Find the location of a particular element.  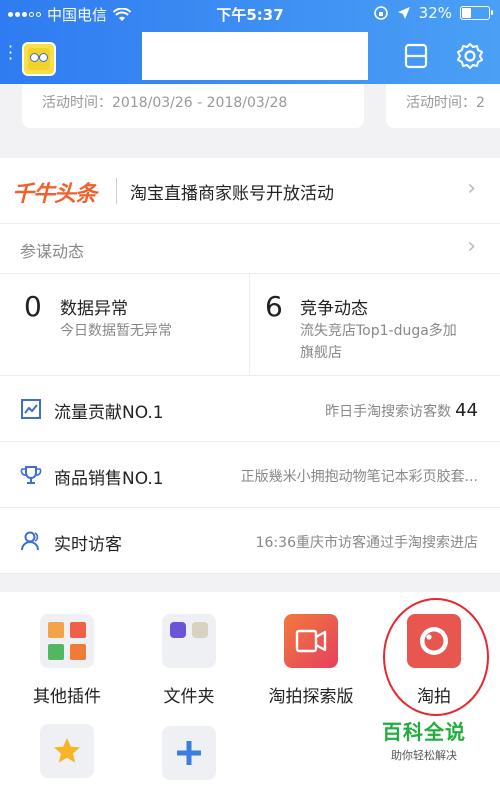

plugin-name: 其他插件 is located at coordinates (67, 697).